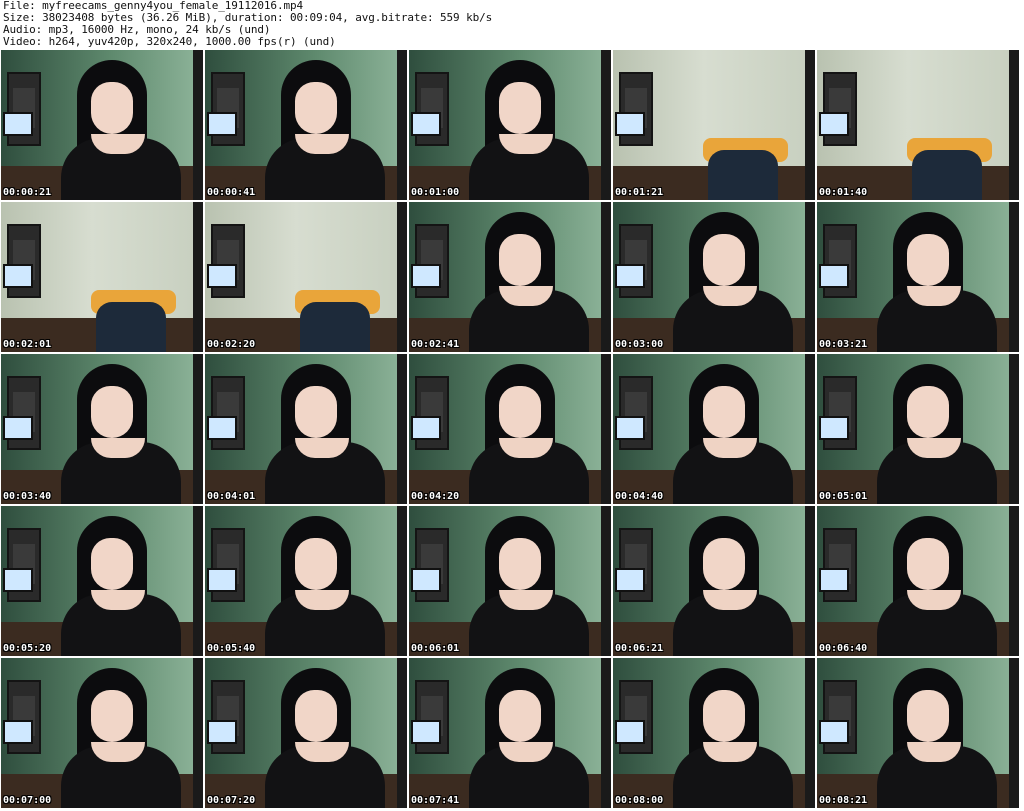  Describe the element at coordinates (714, 125) in the screenshot. I see `video-thumbnail: 00:01:21` at that location.